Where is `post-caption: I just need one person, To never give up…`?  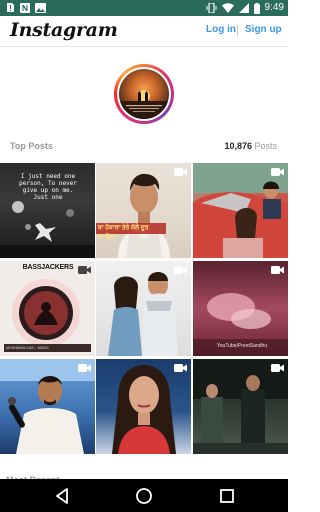
post-caption: I just need one person, To never give up… is located at coordinates (48, 187).